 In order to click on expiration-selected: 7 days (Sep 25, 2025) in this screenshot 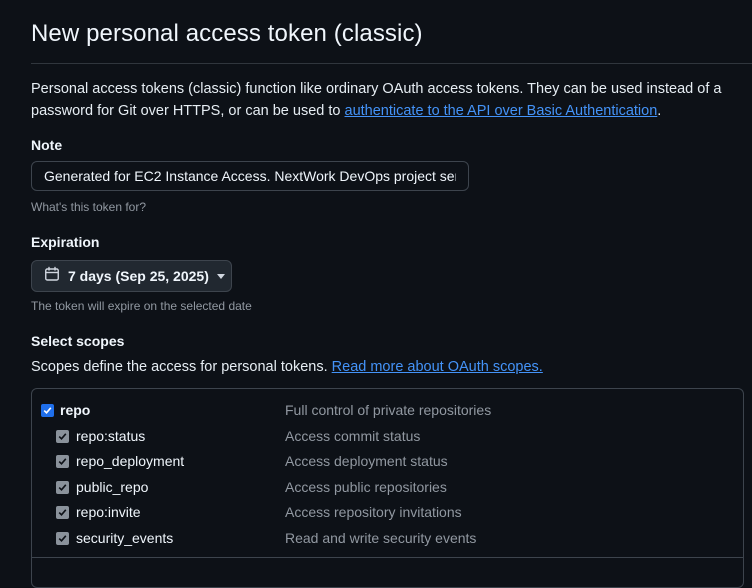, I will do `click(138, 276)`.